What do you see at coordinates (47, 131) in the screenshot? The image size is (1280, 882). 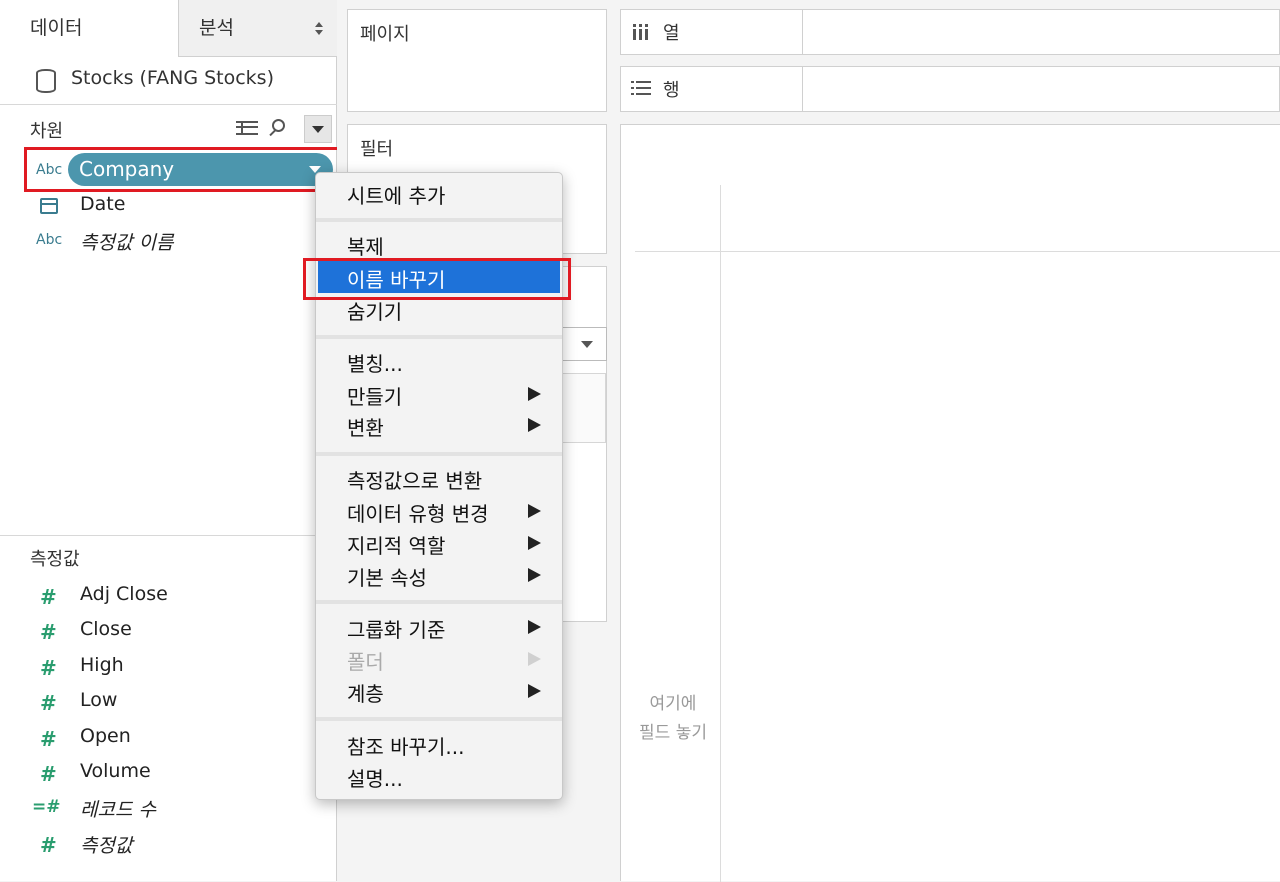 I see `dimensions-title: 차원` at bounding box center [47, 131].